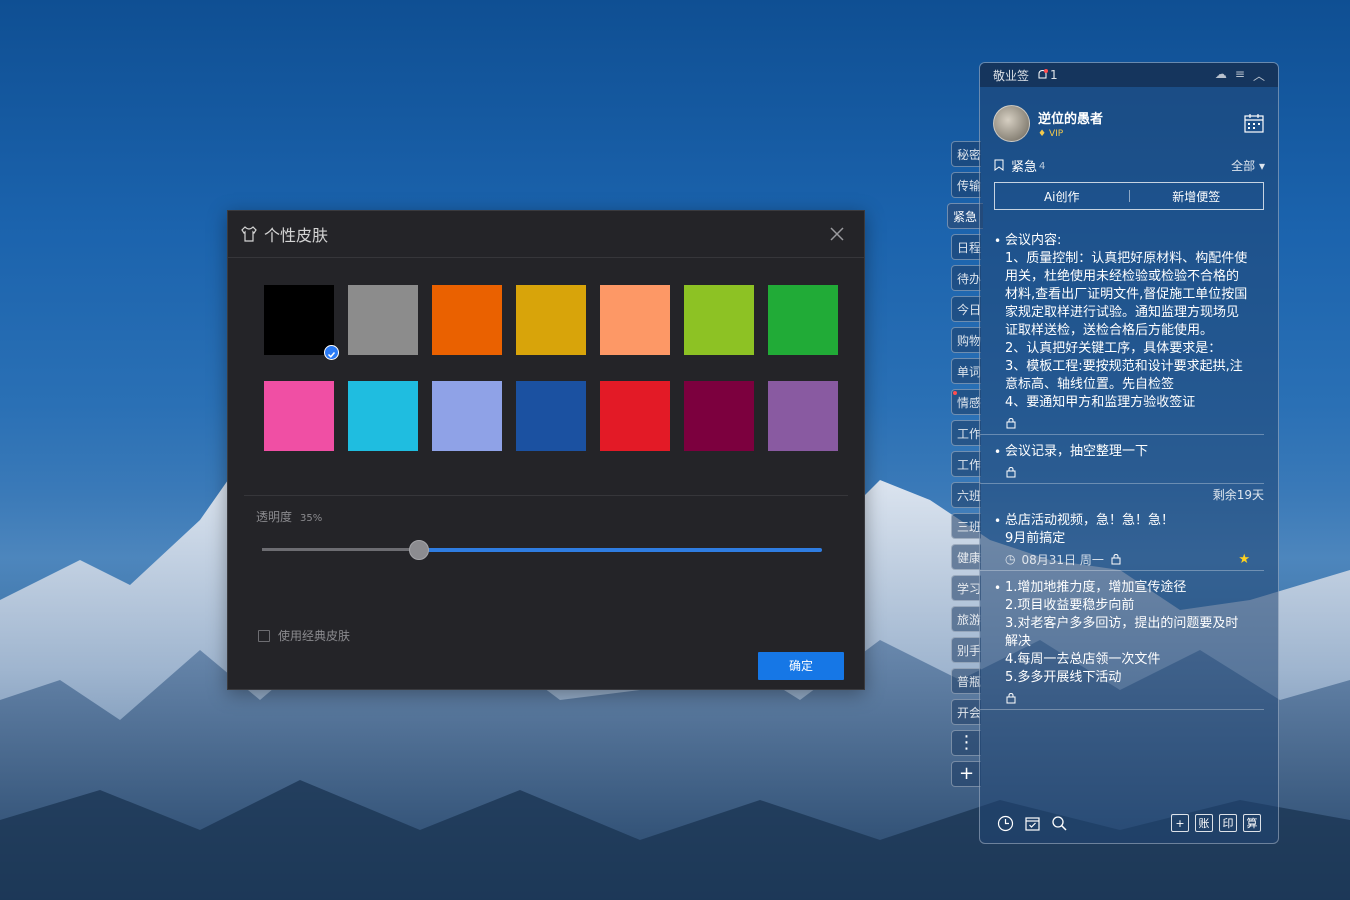 Image resolution: width=1350 pixels, height=900 pixels. Describe the element at coordinates (1180, 823) in the screenshot. I see `add-note-icon: +` at that location.